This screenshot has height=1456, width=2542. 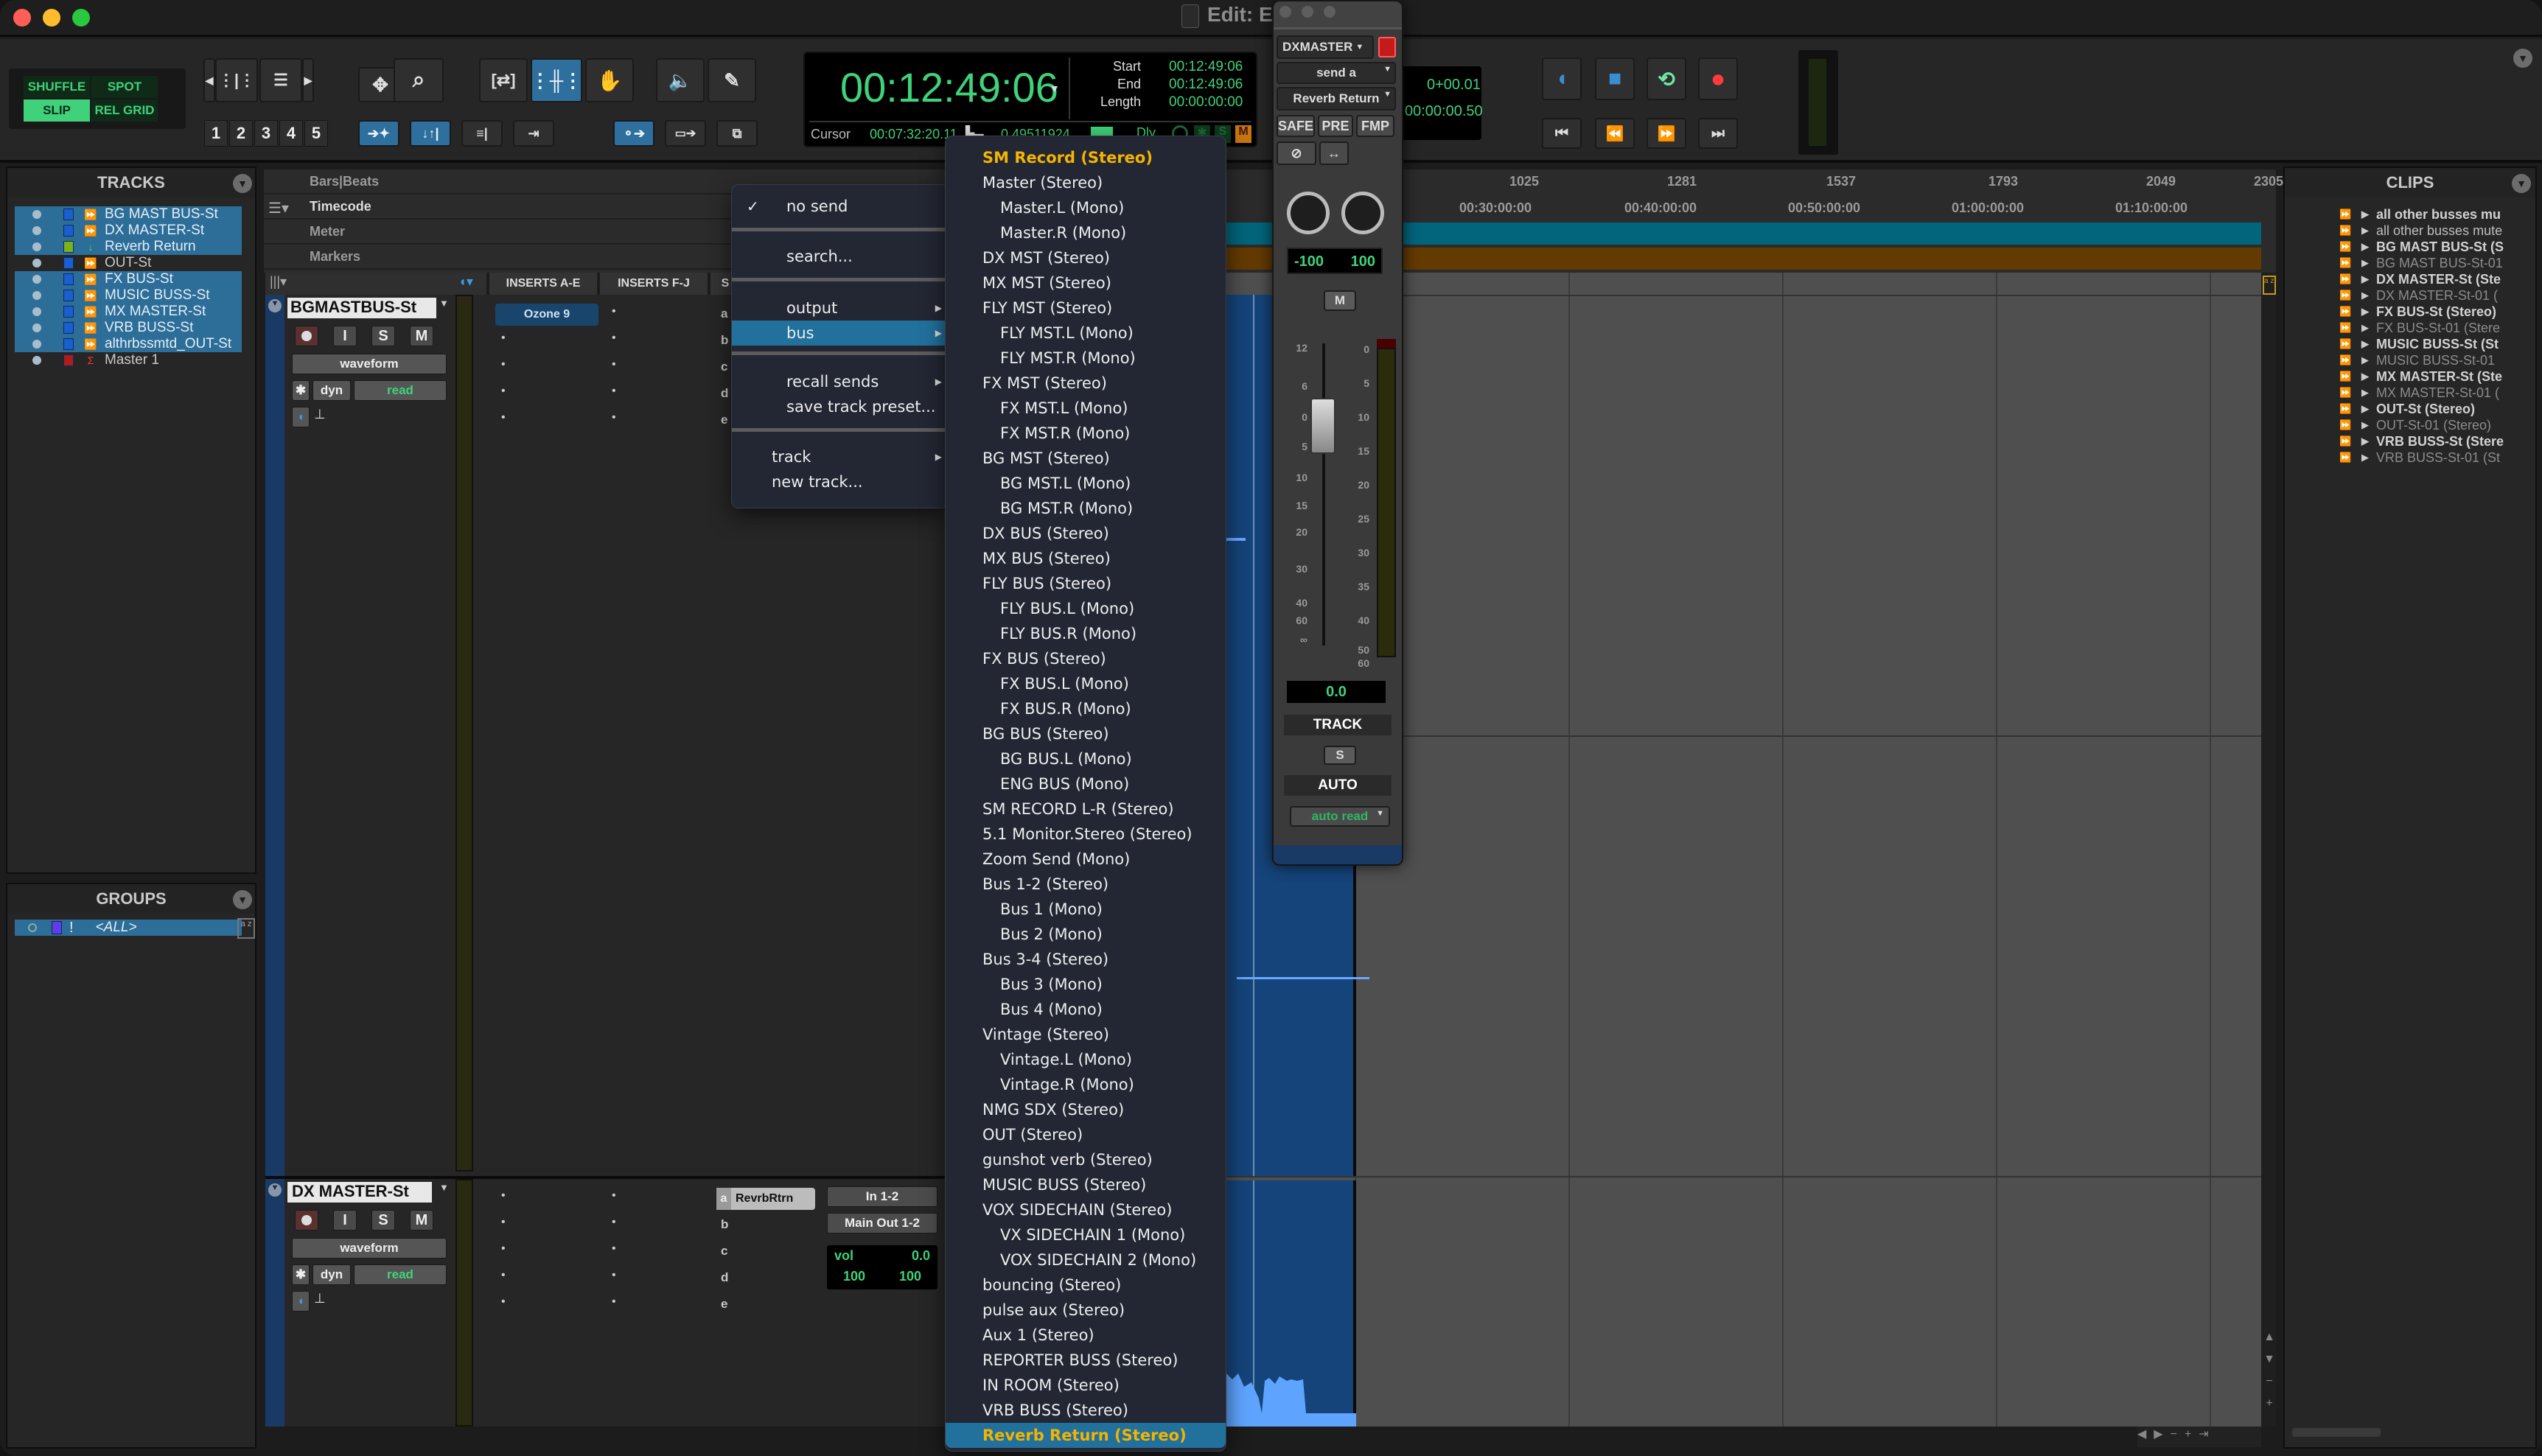 What do you see at coordinates (128, 295) in the screenshot?
I see `tracks-list-item: ⏩ MUSIC BUSS-St` at bounding box center [128, 295].